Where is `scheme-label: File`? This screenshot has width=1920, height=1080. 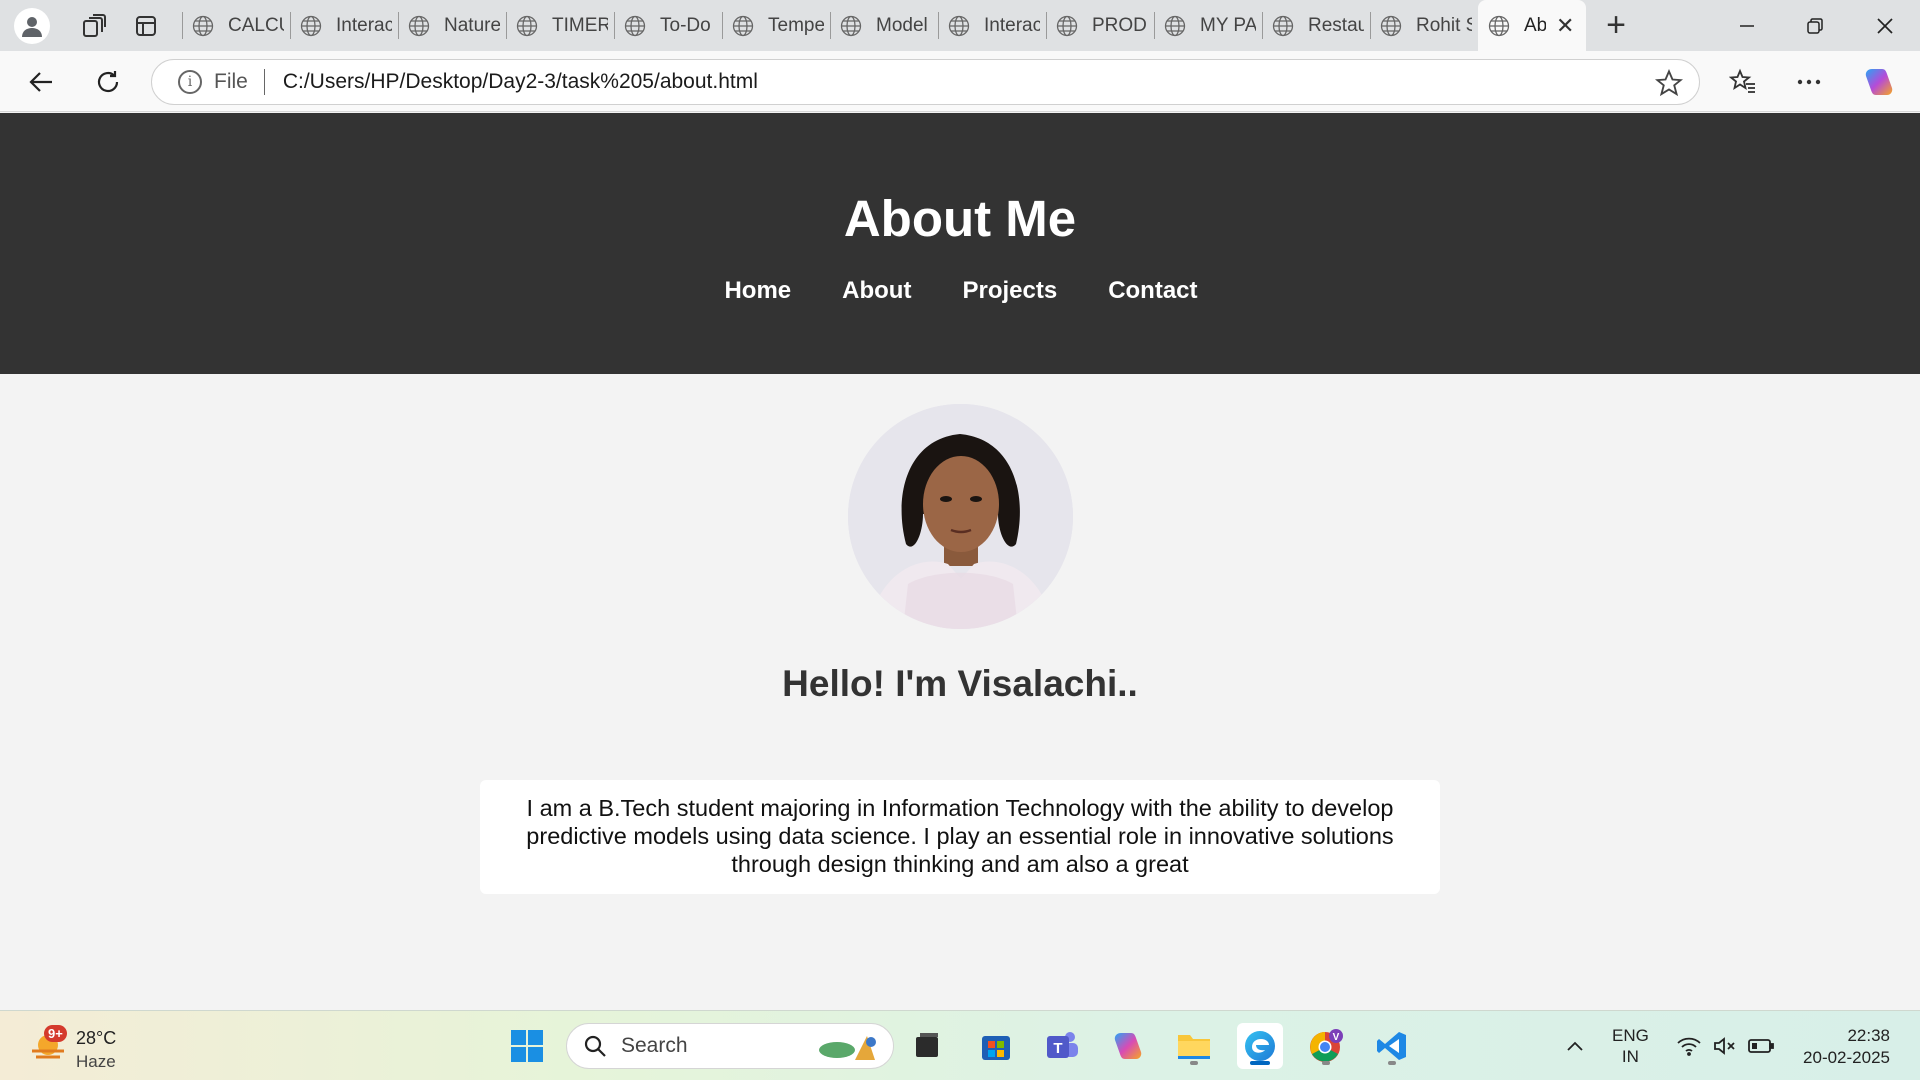 scheme-label: File is located at coordinates (231, 81).